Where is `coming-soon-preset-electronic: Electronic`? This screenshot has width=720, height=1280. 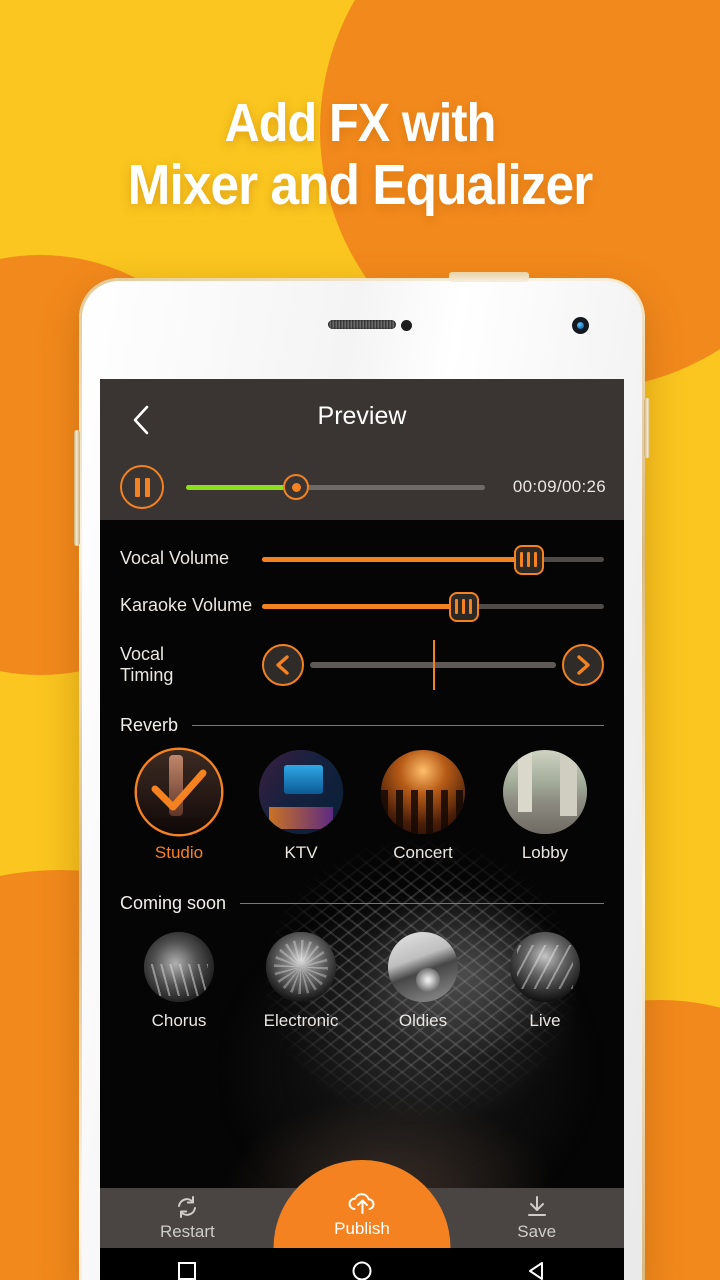
coming-soon-preset-electronic: Electronic is located at coordinates (301, 981).